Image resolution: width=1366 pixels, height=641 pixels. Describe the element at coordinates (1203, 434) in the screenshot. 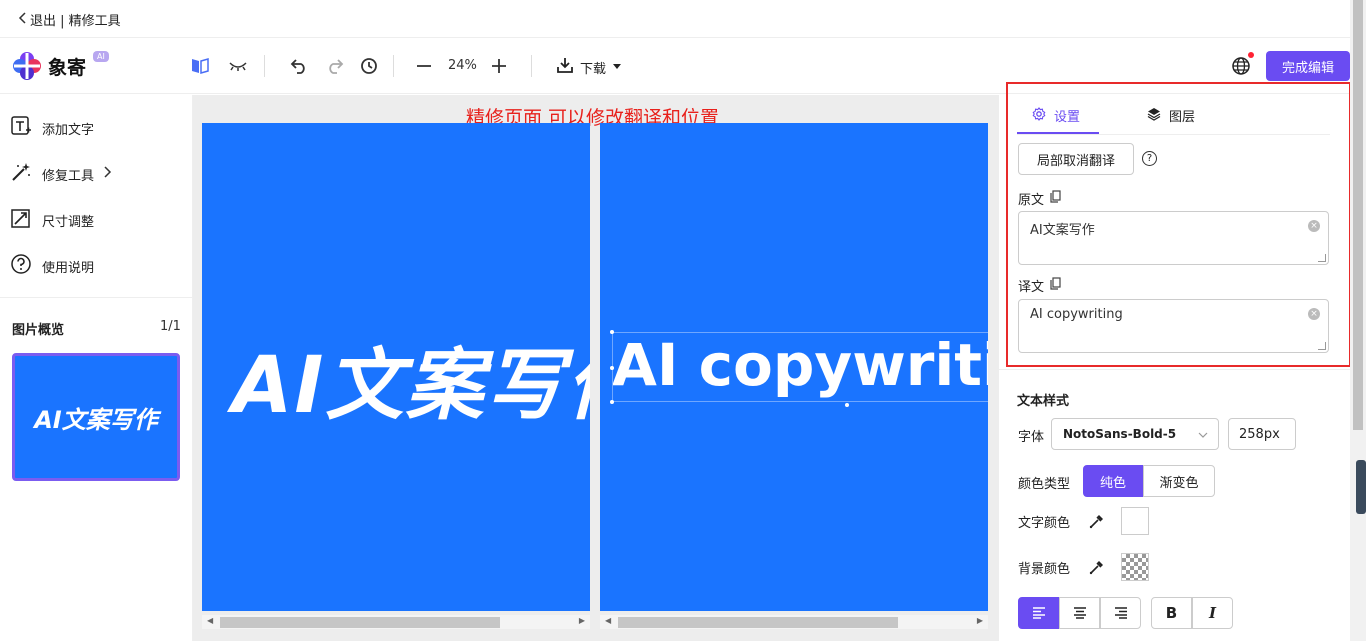

I see `chevron-down-icon` at that location.